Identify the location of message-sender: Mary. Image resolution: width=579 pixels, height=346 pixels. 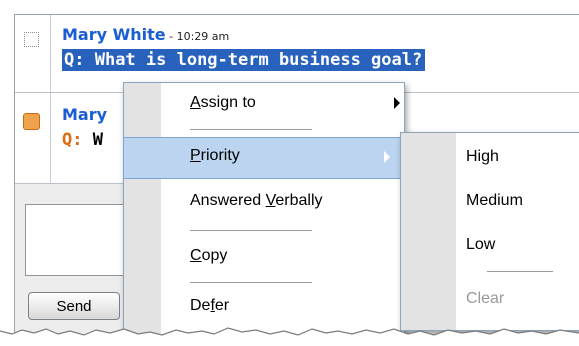
(84, 114).